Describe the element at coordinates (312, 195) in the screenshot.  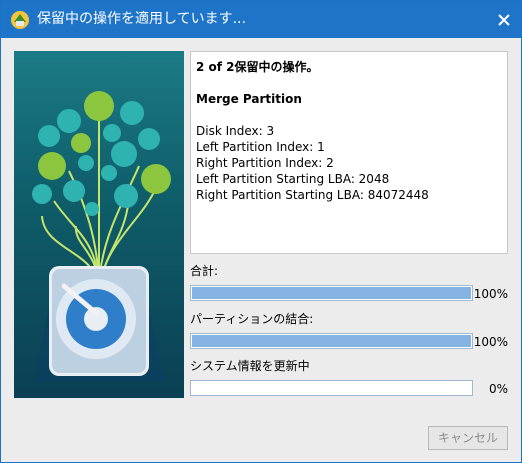
I see `detail-line: Right Partition Starting LBA: 84072448` at that location.